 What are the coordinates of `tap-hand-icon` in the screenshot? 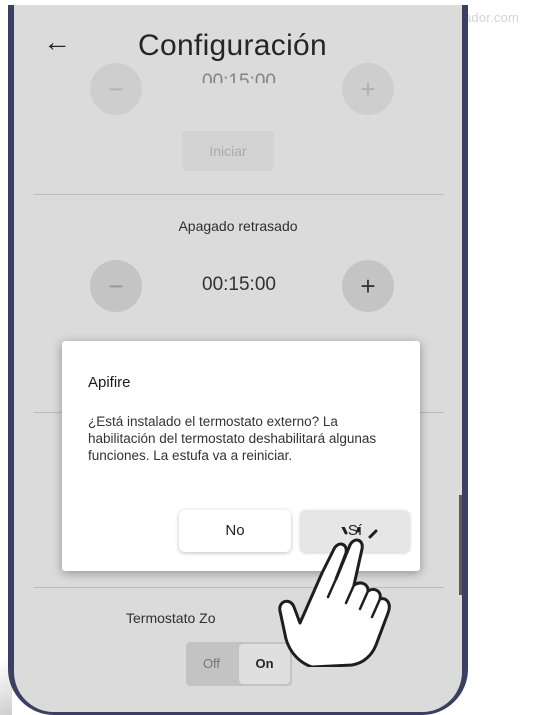 It's located at (334, 597).